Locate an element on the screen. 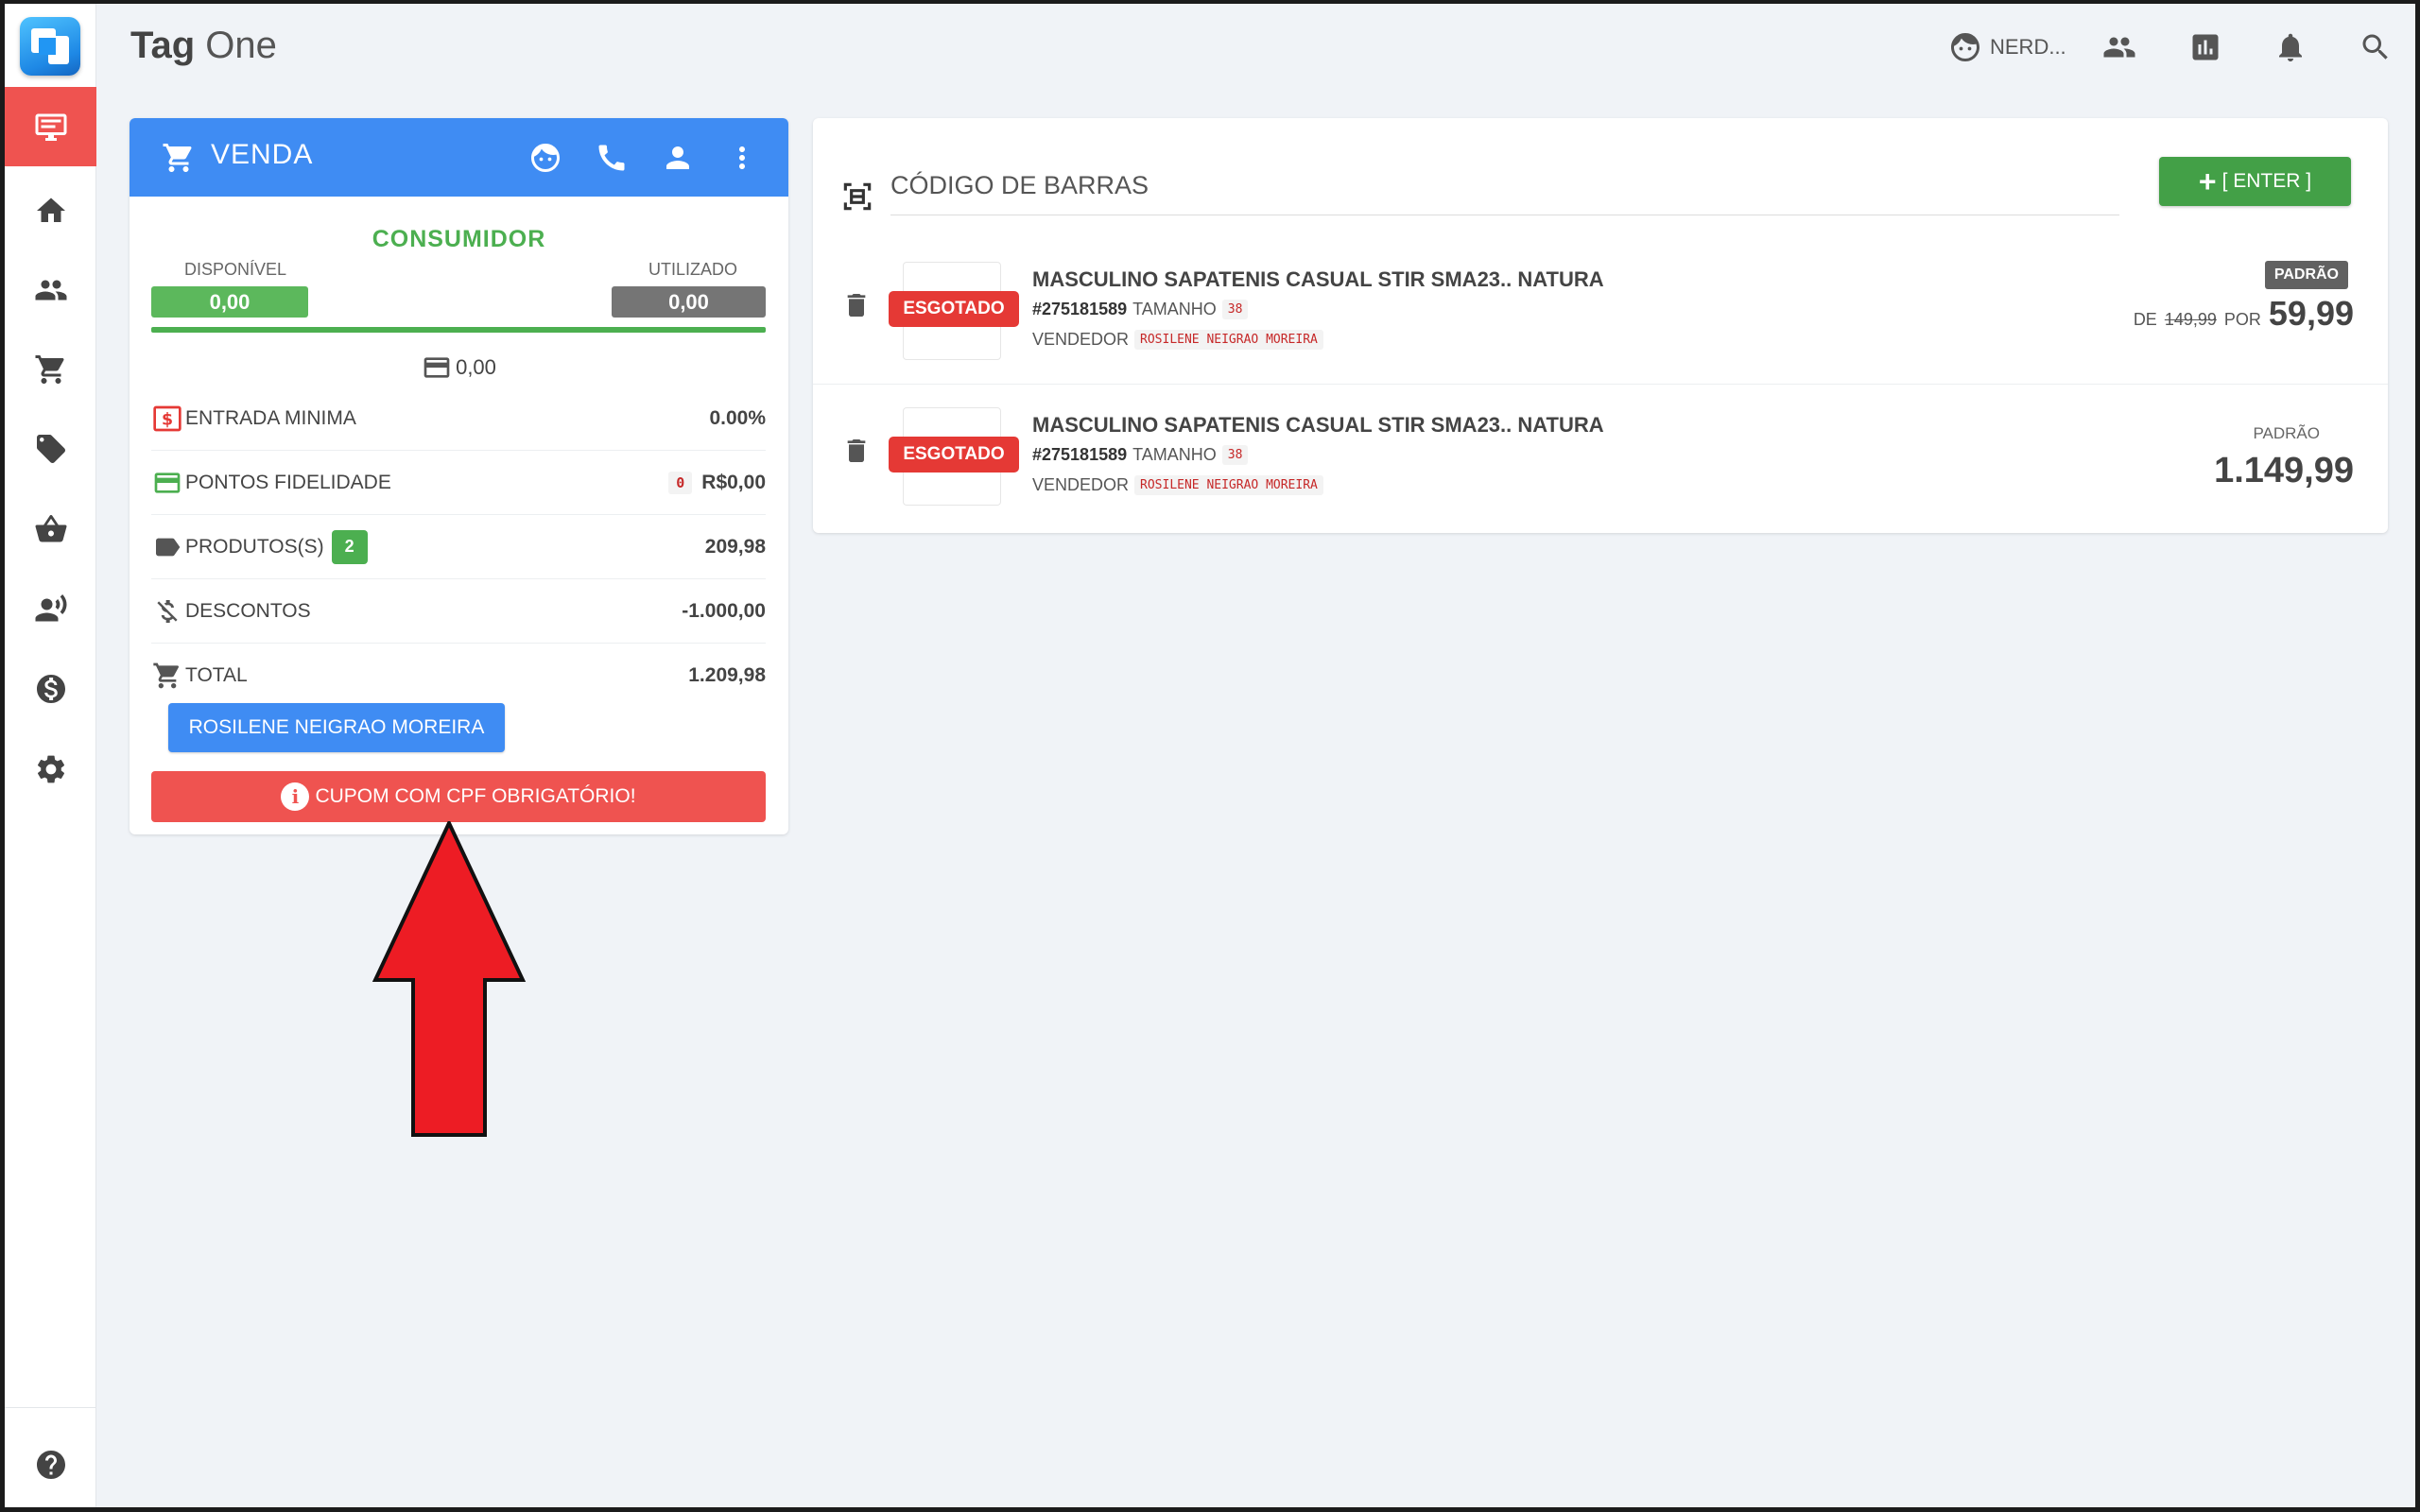 The height and width of the screenshot is (1512, 2420). home-icon is located at coordinates (50, 210).